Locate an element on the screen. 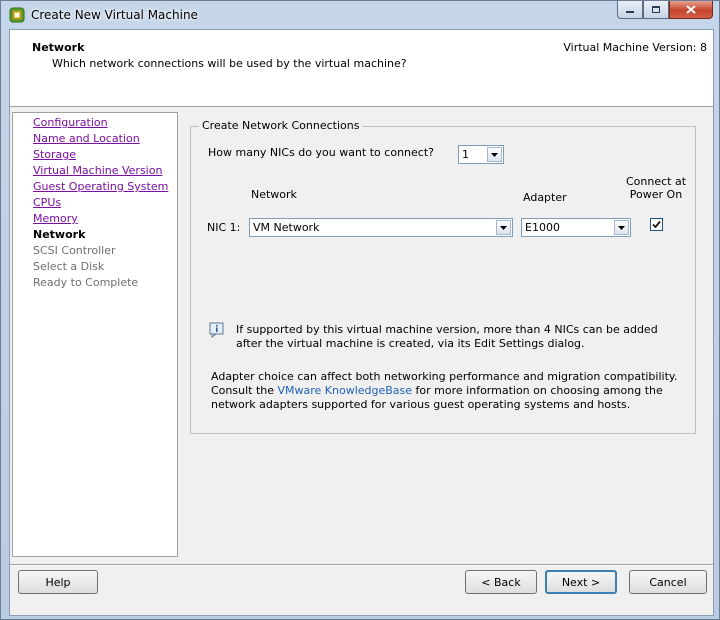  connect-at-power-on-header: Connect at Power On is located at coordinates (656, 188).